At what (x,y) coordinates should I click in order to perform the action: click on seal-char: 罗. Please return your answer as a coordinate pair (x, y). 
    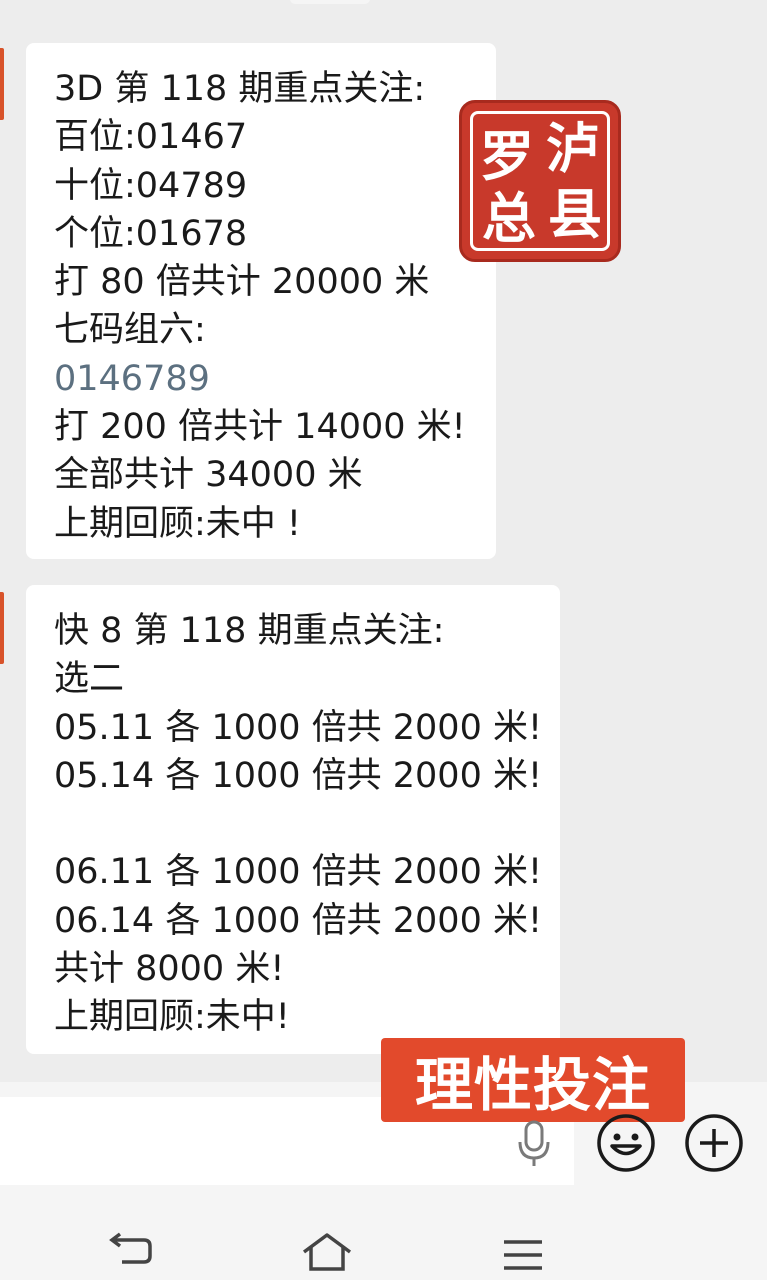
    Looking at the image, I should click on (507, 156).